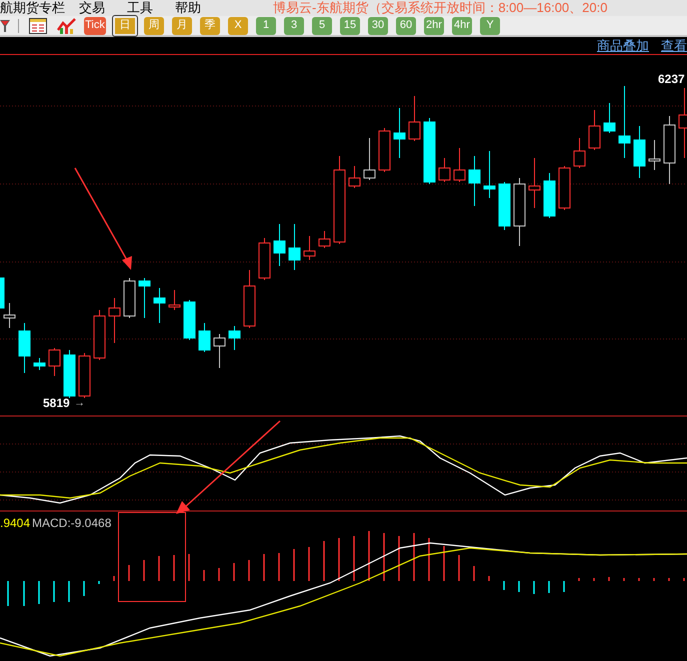 The height and width of the screenshot is (661, 687). What do you see at coordinates (378, 25) in the screenshot?
I see `interval-button: 30` at bounding box center [378, 25].